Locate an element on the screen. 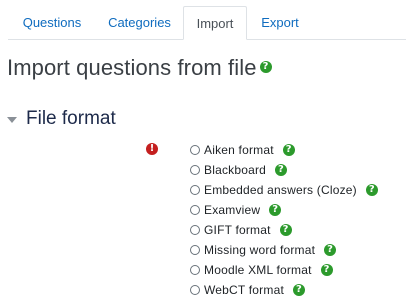  tab-categories: Categories is located at coordinates (139, 22).